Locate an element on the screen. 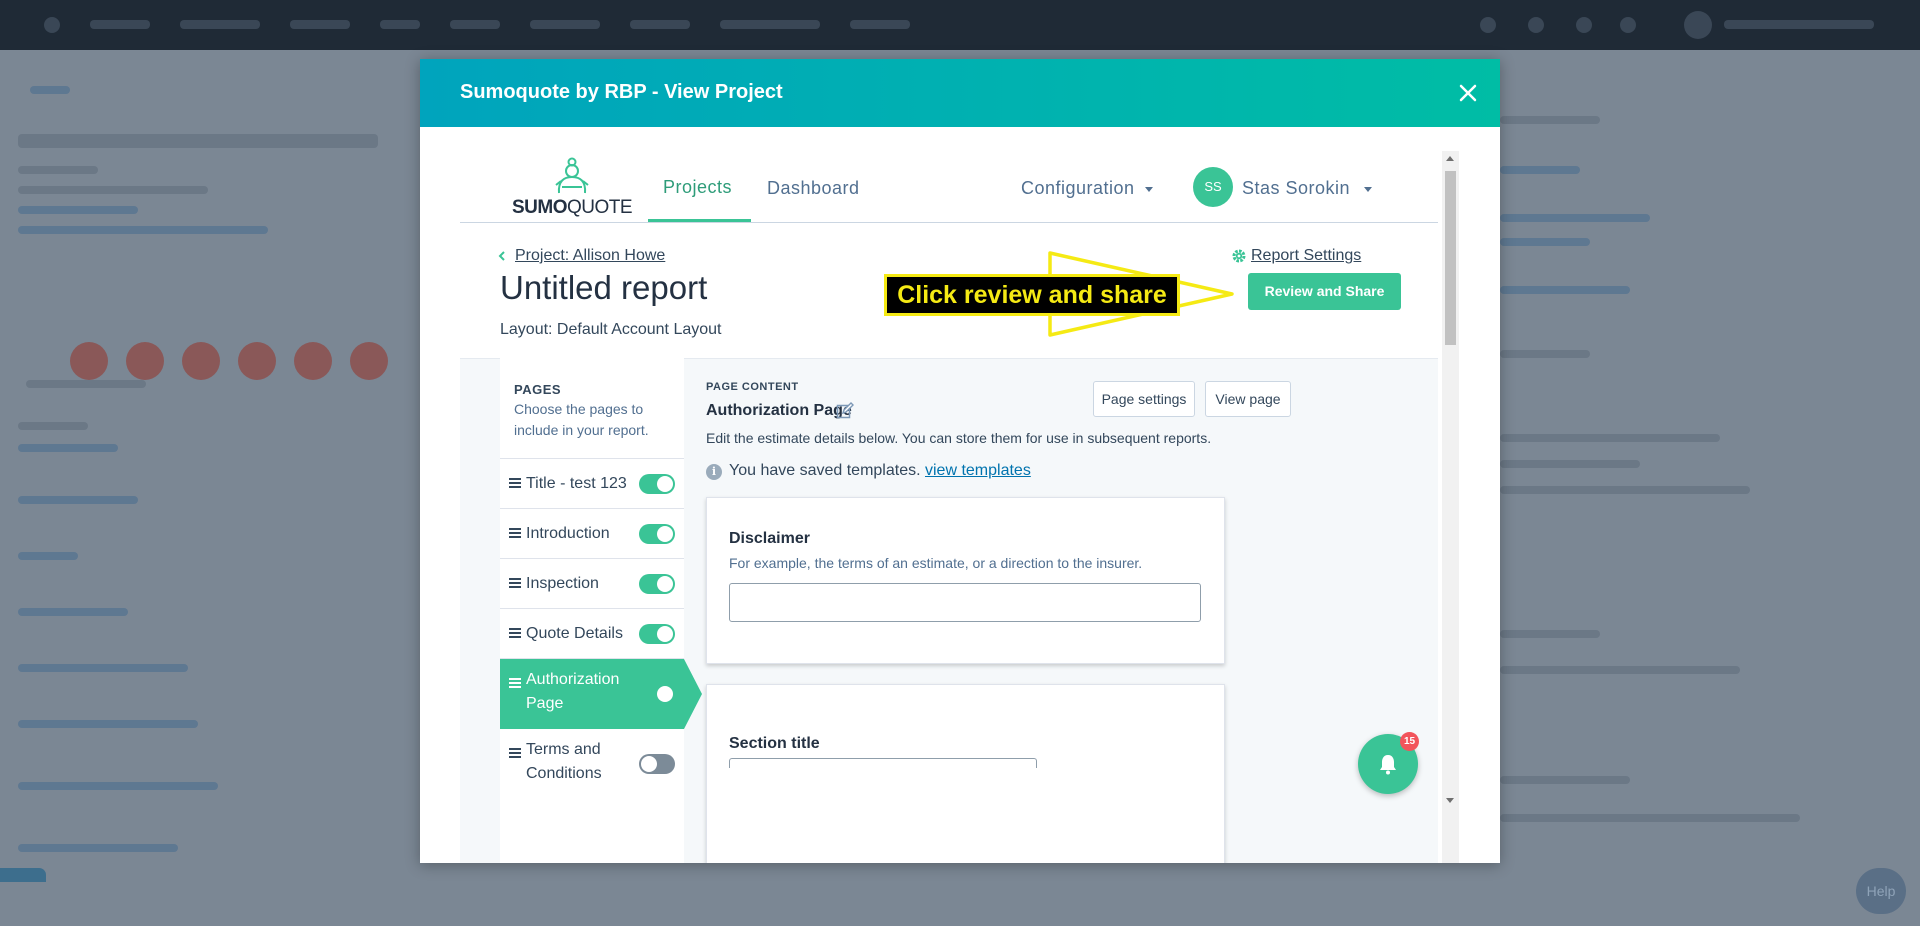 The width and height of the screenshot is (1920, 926). page-item-authorization: Authorization Page is located at coordinates (601, 694).